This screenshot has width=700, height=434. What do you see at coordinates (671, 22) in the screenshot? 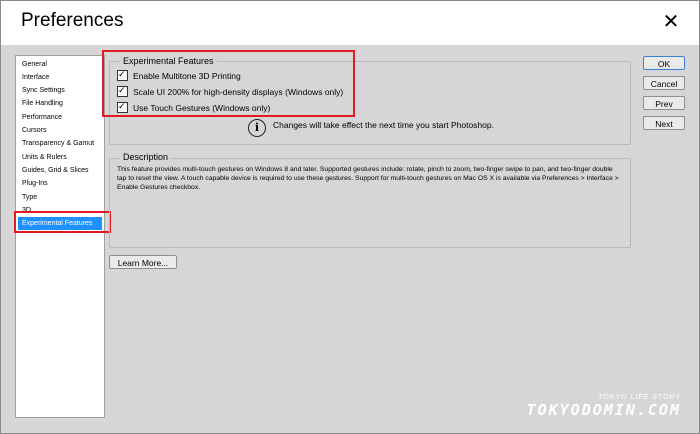
I see `close-icon: ✕` at bounding box center [671, 22].